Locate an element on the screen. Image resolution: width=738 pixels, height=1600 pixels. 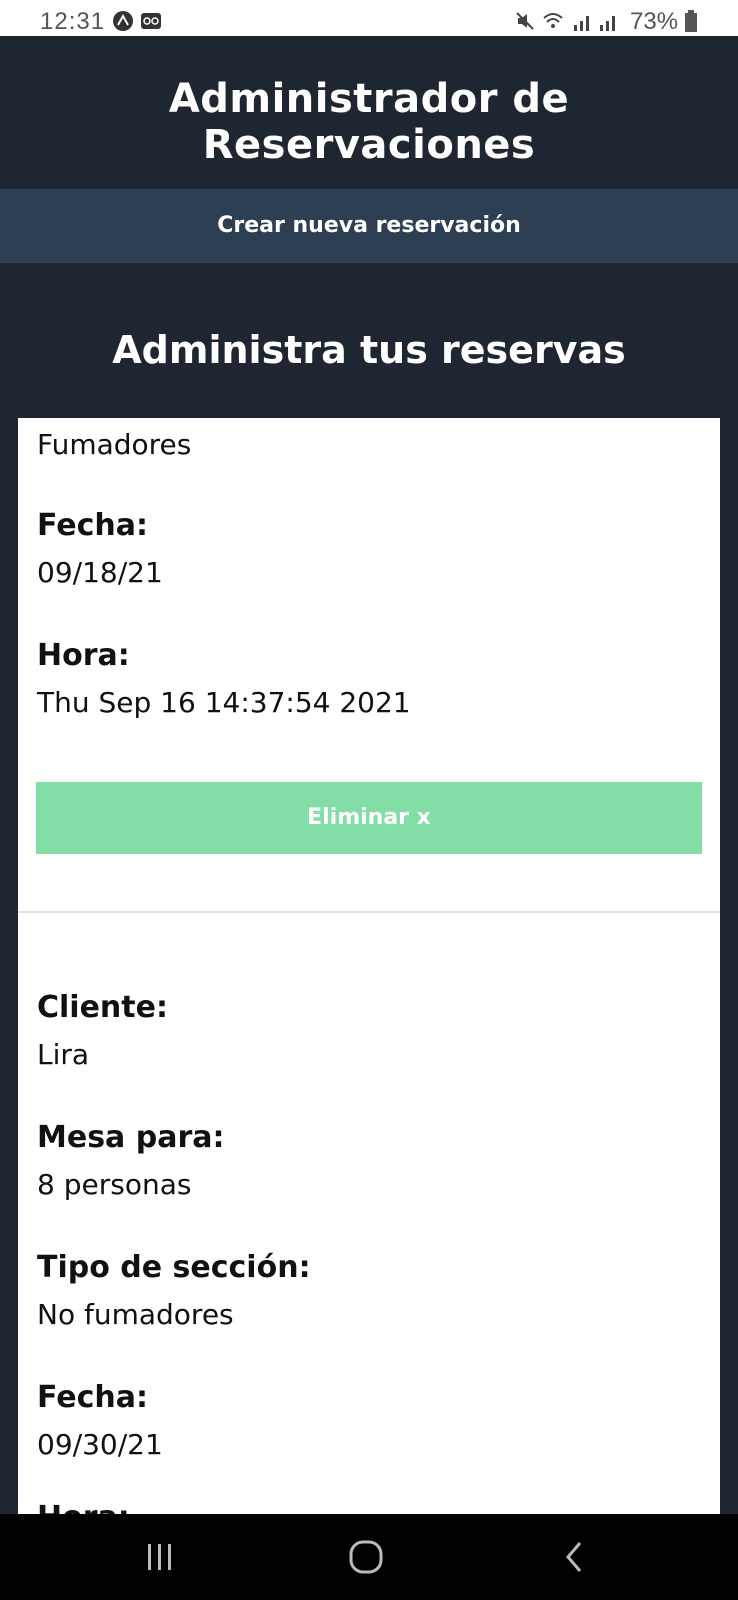
time-value: Thu Sep 16 14:37:54 2021 is located at coordinates (224, 702).